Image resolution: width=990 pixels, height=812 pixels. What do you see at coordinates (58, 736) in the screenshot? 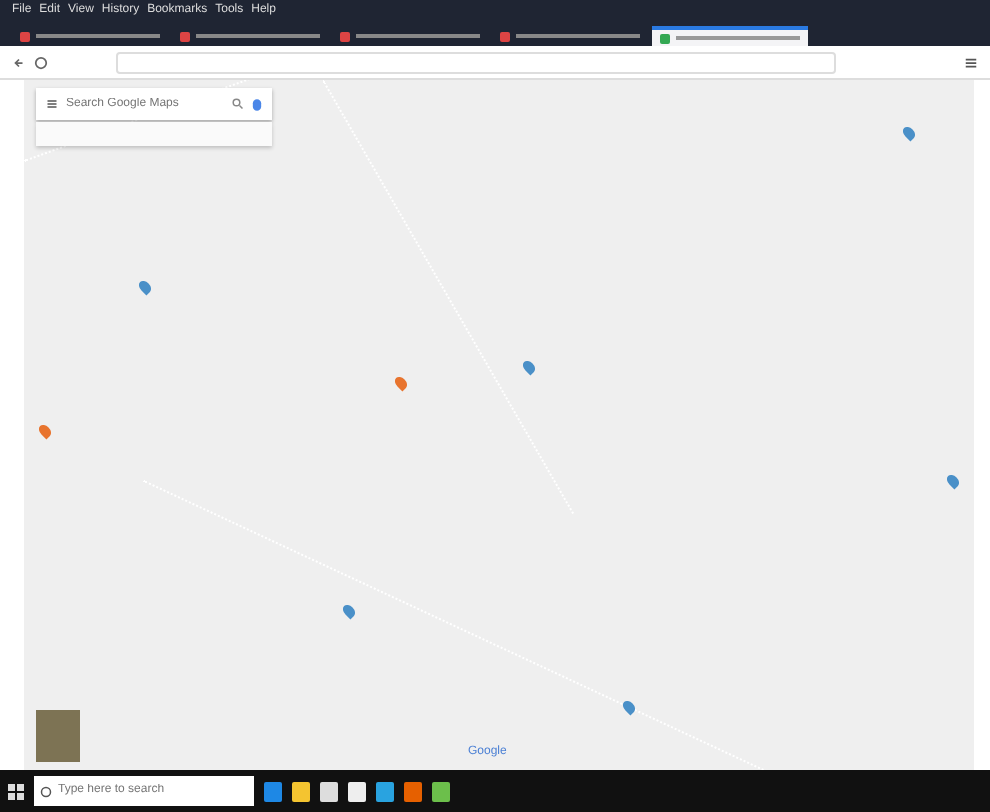
I see `satellite-thumbnail` at bounding box center [58, 736].